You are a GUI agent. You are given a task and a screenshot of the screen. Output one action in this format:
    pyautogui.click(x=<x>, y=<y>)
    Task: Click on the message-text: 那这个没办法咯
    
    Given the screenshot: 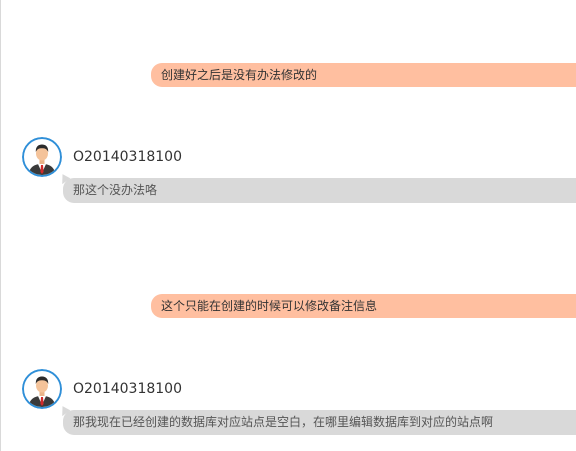 What is the action you would take?
    pyautogui.click(x=115, y=190)
    